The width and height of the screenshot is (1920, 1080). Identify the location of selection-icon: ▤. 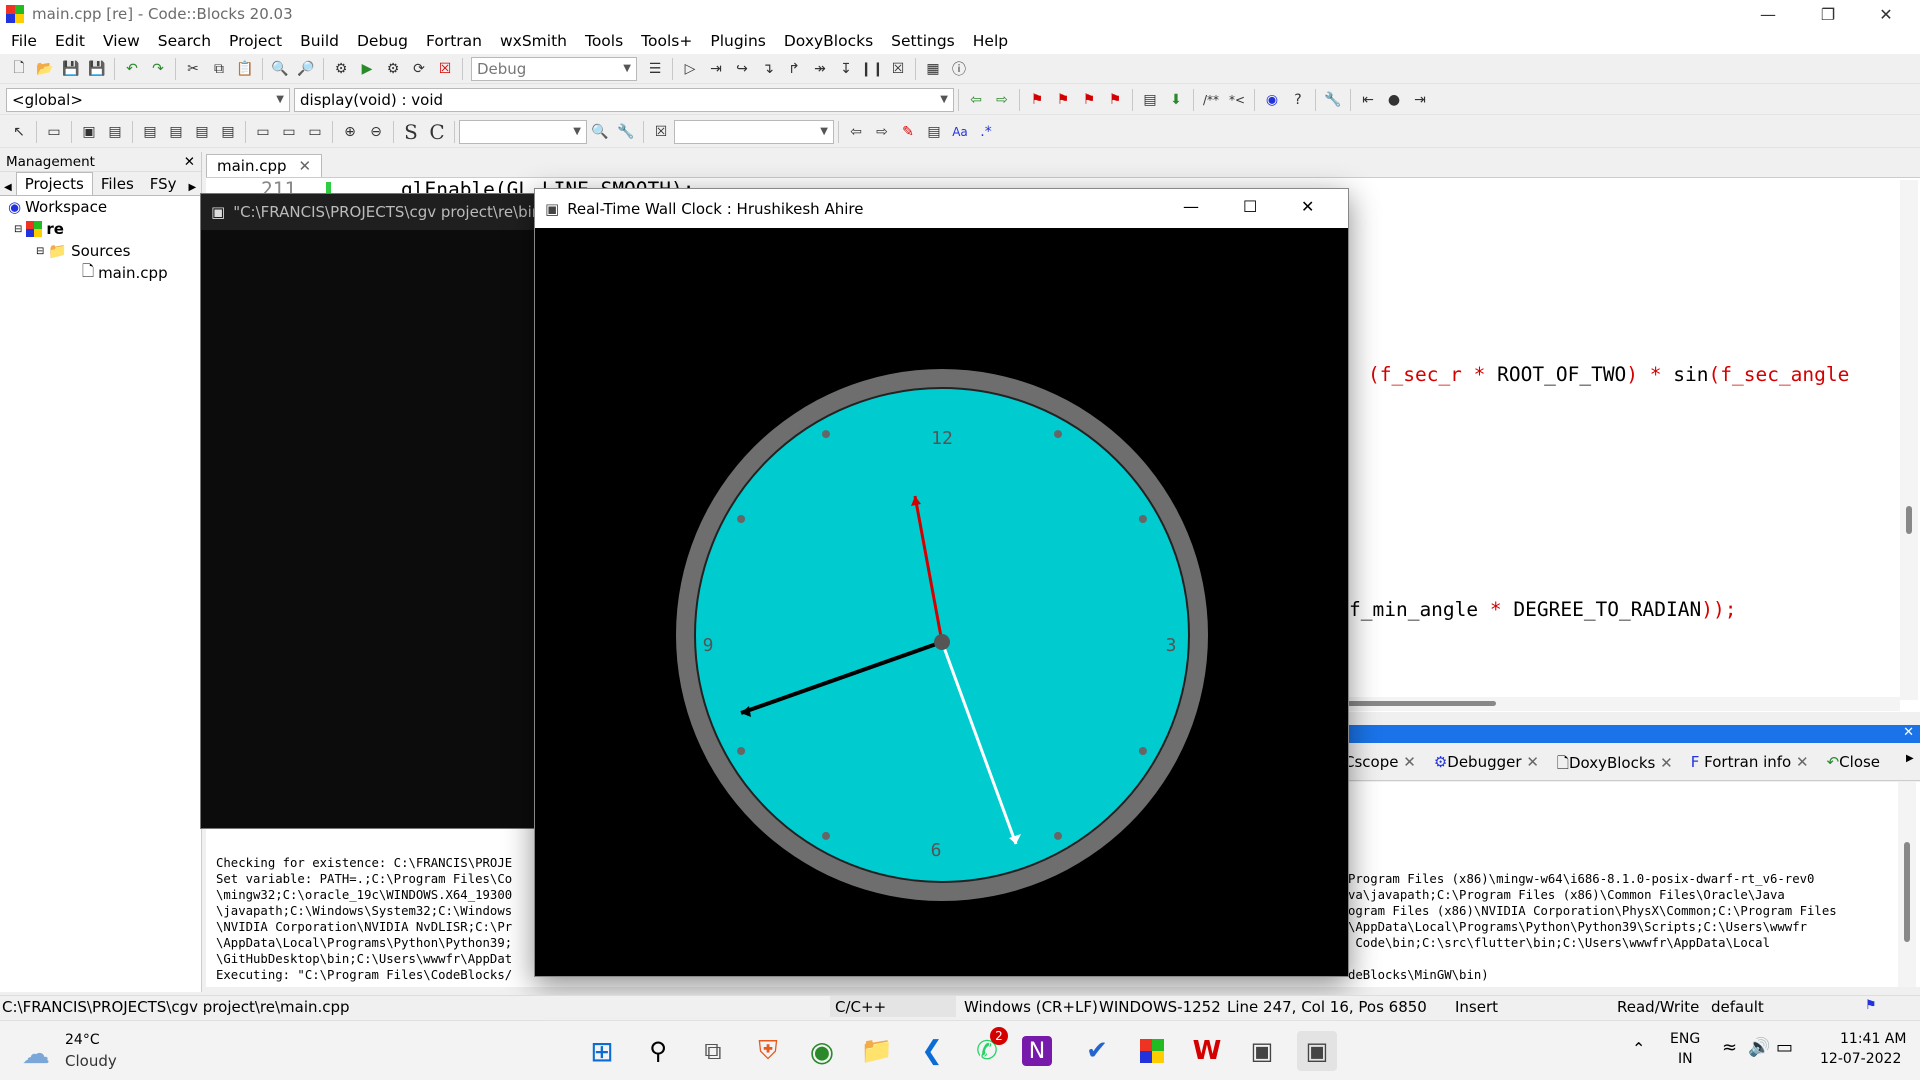
(934, 132).